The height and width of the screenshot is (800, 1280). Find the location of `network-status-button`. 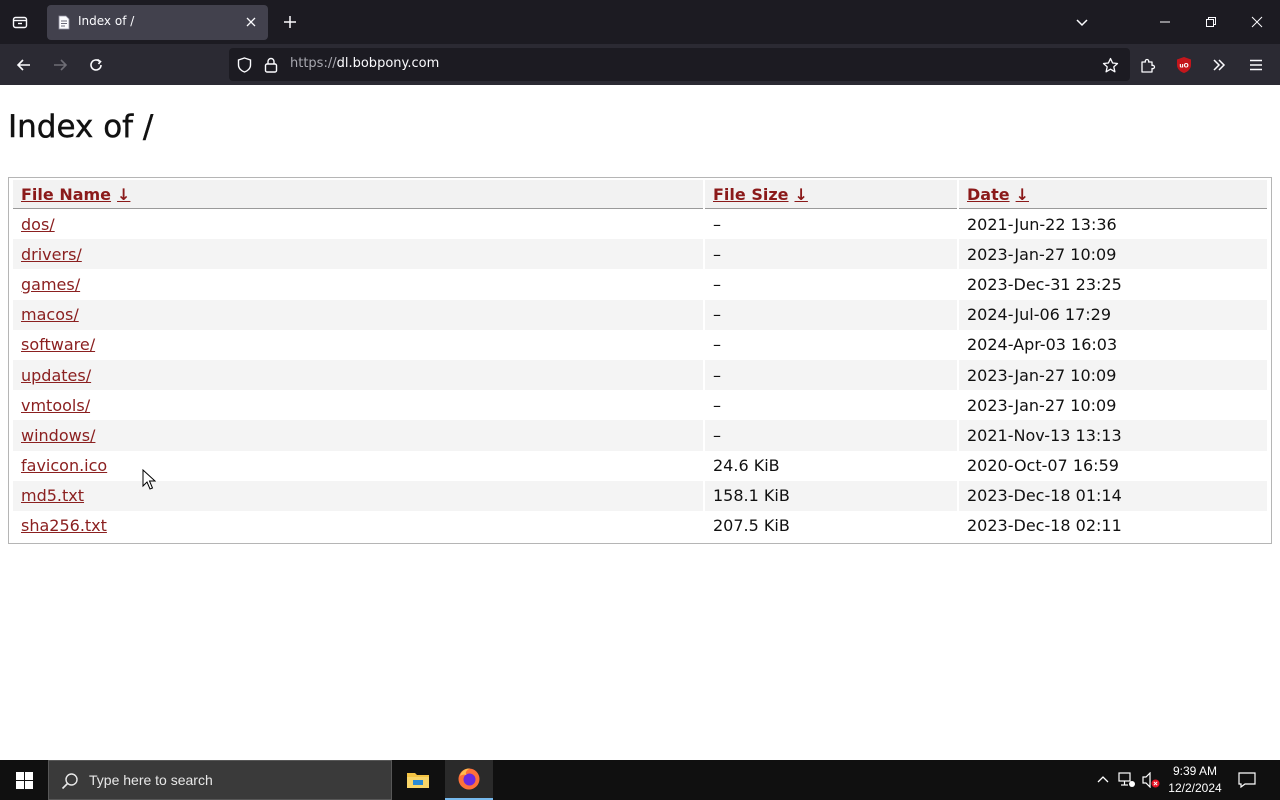

network-status-button is located at coordinates (1127, 780).